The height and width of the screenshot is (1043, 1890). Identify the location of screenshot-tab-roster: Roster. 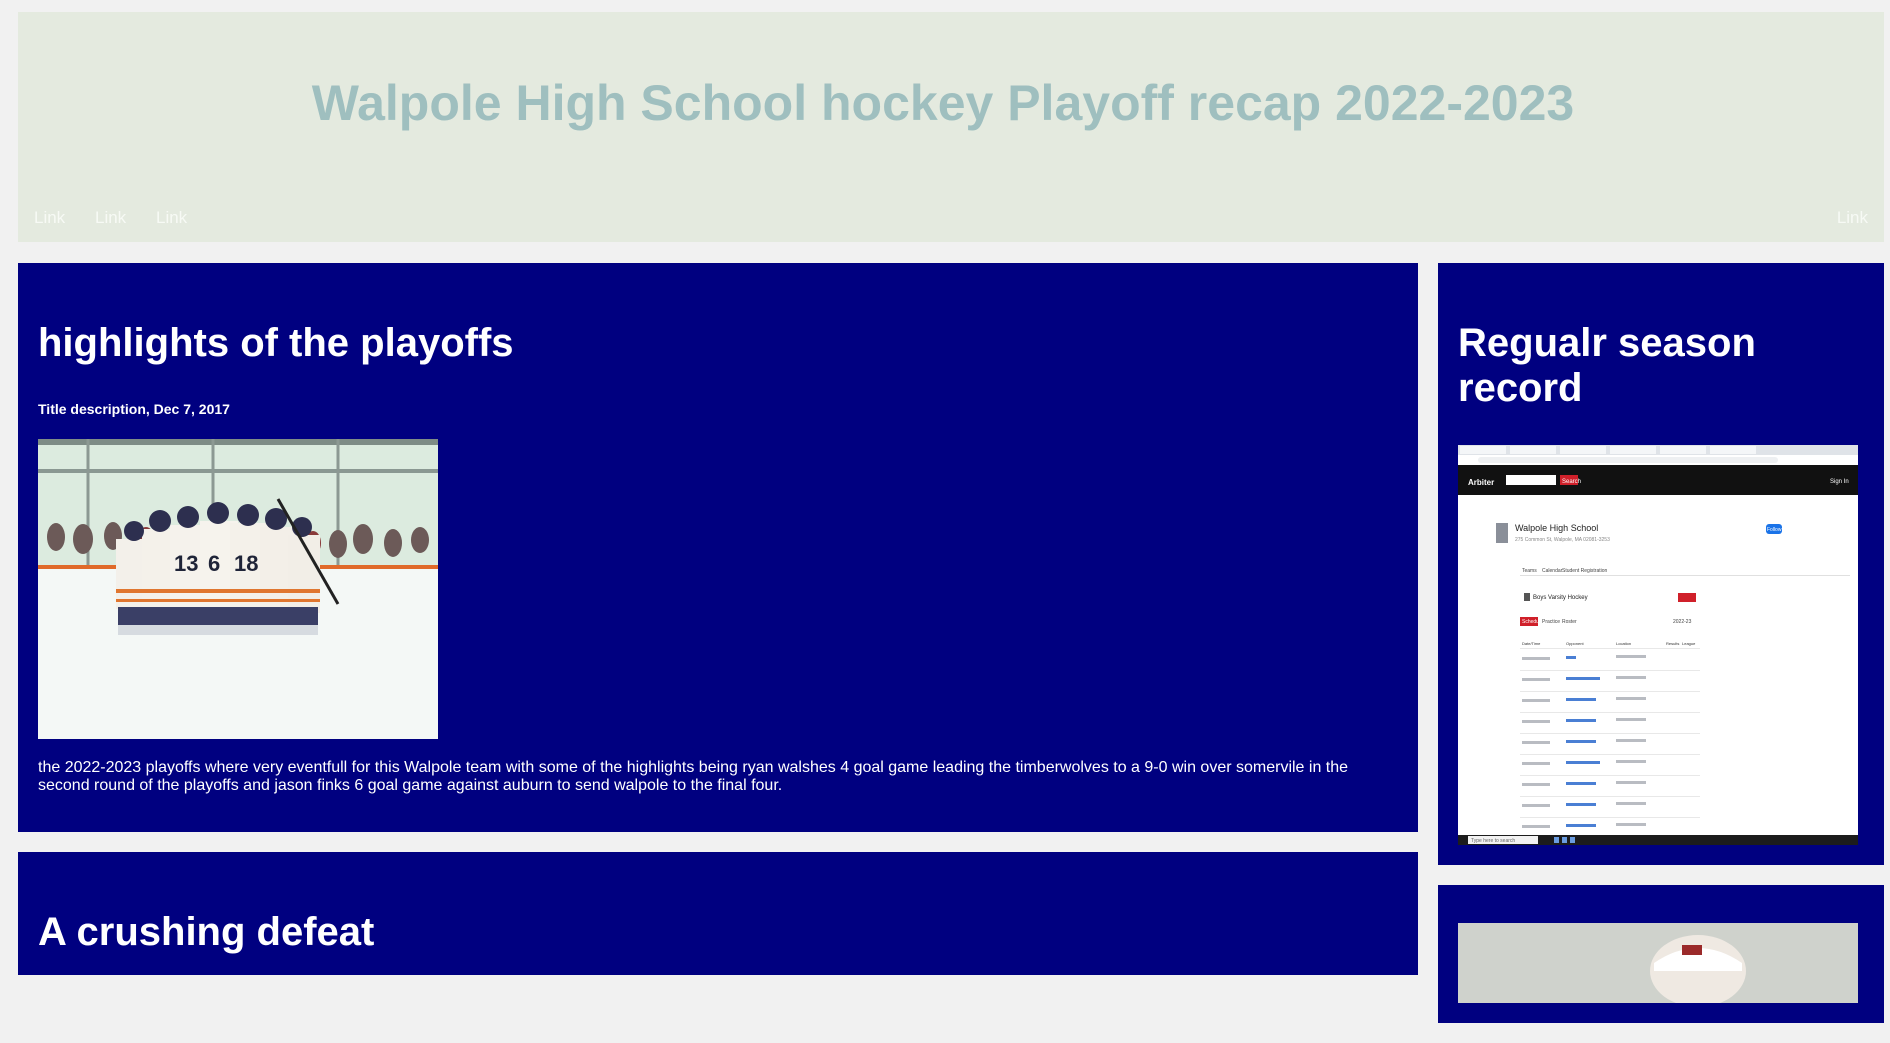
(1569, 622).